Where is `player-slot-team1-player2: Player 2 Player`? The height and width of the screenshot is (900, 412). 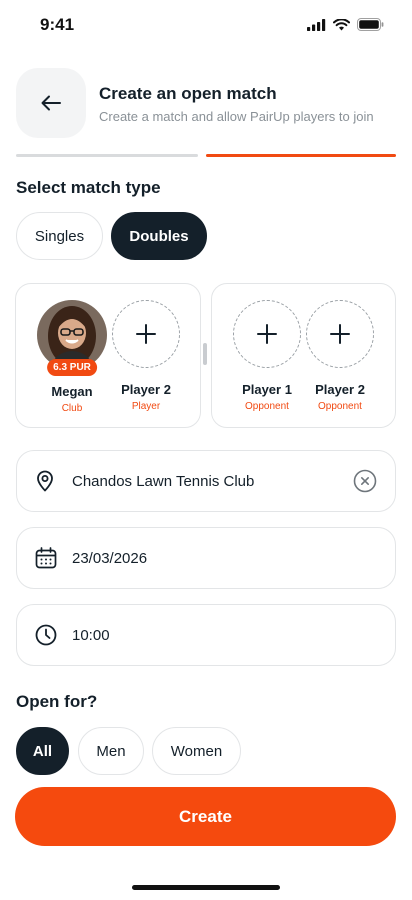
player-slot-team1-player2: Player 2 Player is located at coordinates (146, 356).